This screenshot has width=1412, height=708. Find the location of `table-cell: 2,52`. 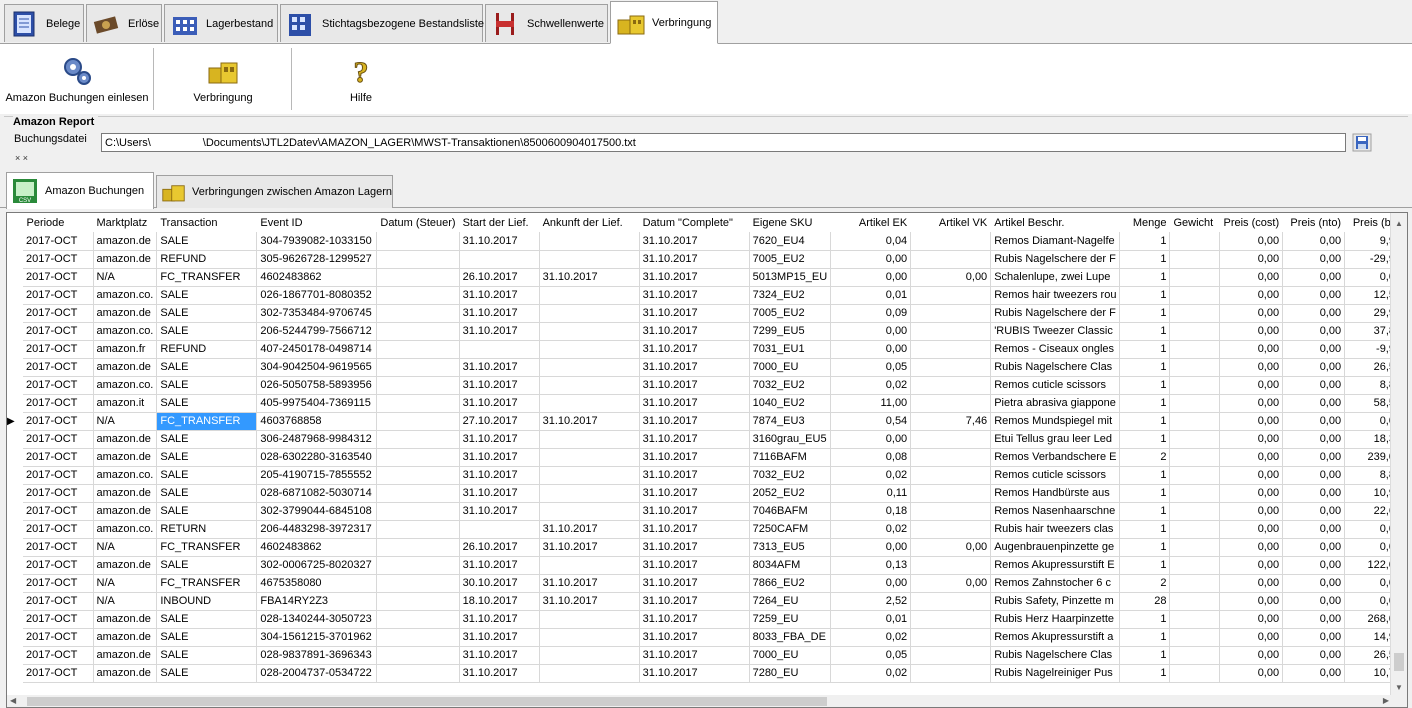

table-cell: 2,52 is located at coordinates (871, 601).